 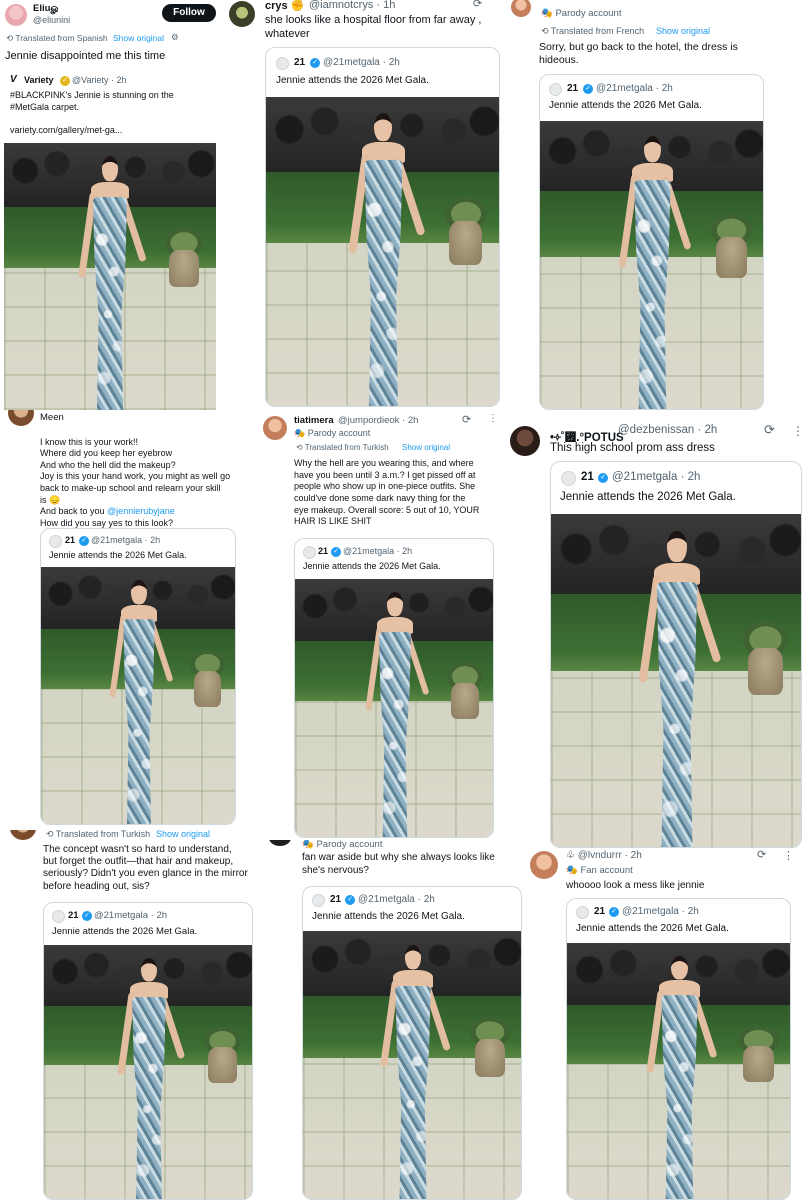 I want to click on translated-label: ⟲ Translated from French, so click(x=592, y=31).